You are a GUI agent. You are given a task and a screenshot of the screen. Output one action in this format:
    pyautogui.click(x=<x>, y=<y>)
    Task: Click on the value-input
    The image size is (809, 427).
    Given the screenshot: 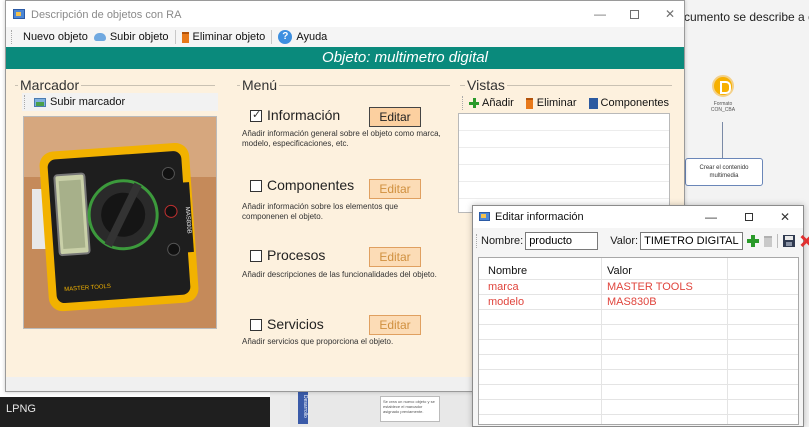 What is the action you would take?
    pyautogui.click(x=692, y=241)
    